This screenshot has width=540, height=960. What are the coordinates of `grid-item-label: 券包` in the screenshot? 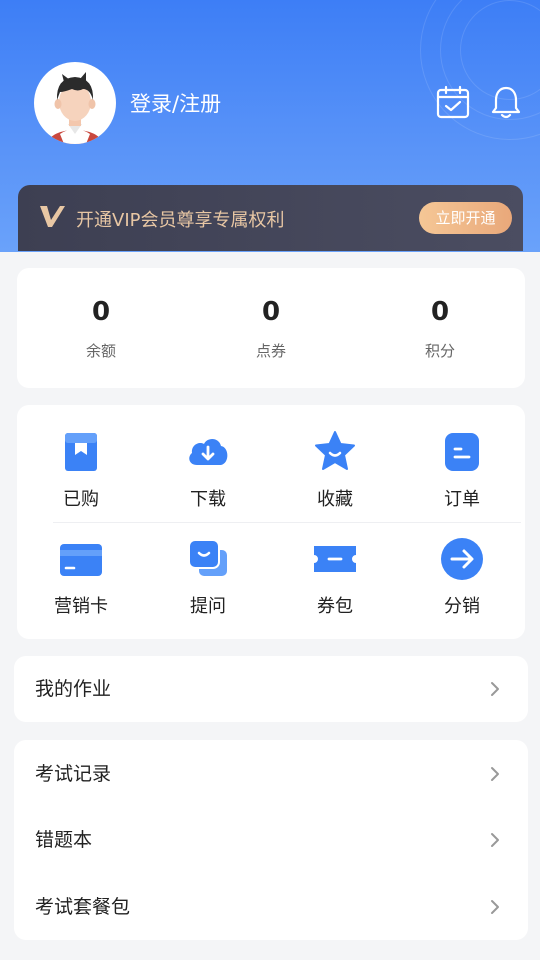 It's located at (335, 606).